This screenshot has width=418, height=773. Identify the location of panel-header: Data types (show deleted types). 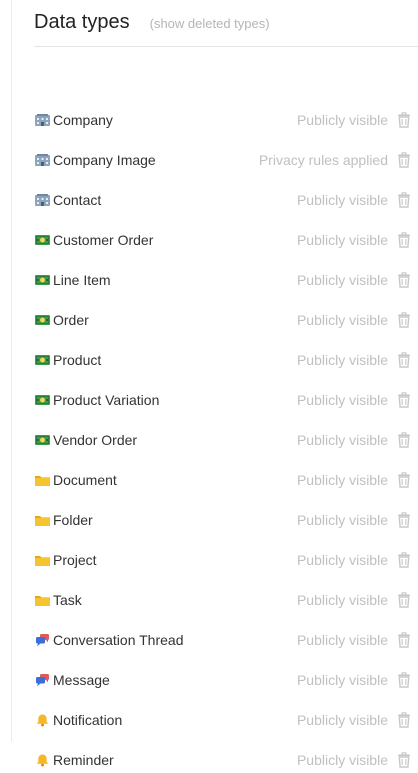
(226, 23).